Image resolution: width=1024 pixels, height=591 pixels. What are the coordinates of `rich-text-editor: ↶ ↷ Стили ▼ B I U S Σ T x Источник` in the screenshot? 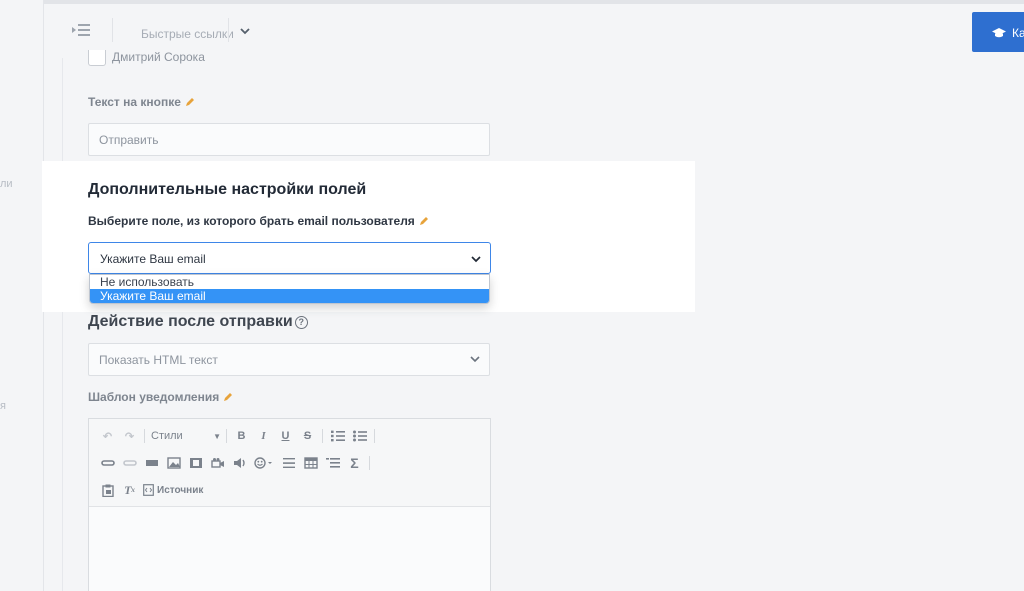 It's located at (289, 504).